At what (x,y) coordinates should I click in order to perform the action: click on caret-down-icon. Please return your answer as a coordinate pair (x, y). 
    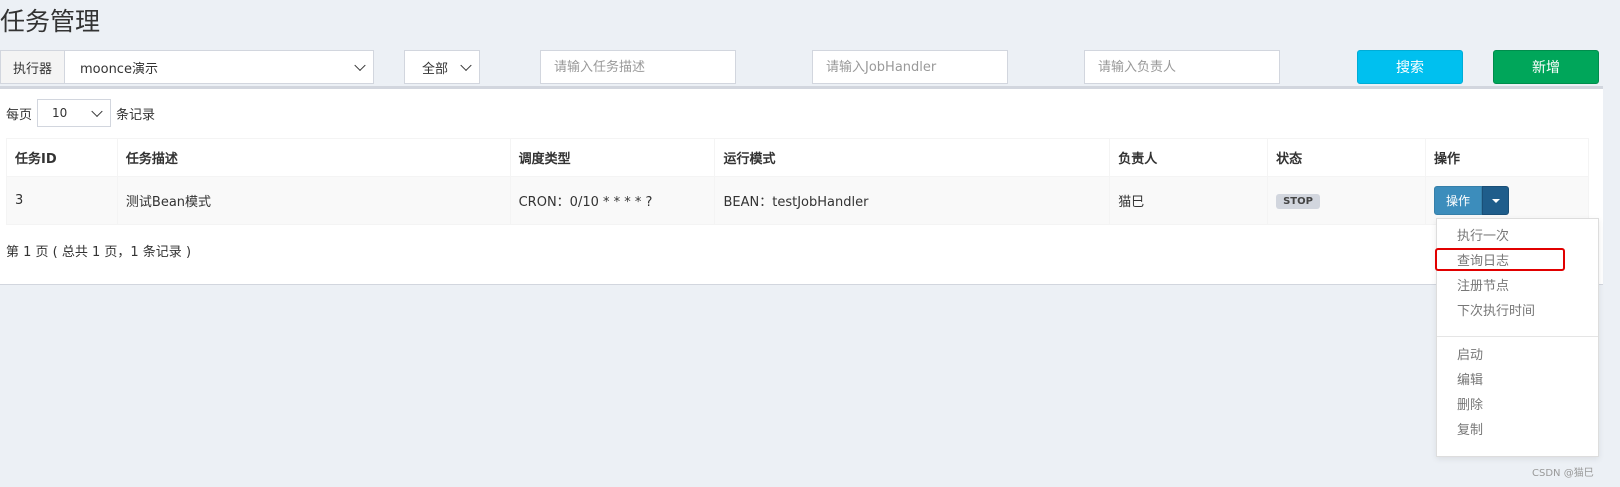
    Looking at the image, I should click on (1495, 200).